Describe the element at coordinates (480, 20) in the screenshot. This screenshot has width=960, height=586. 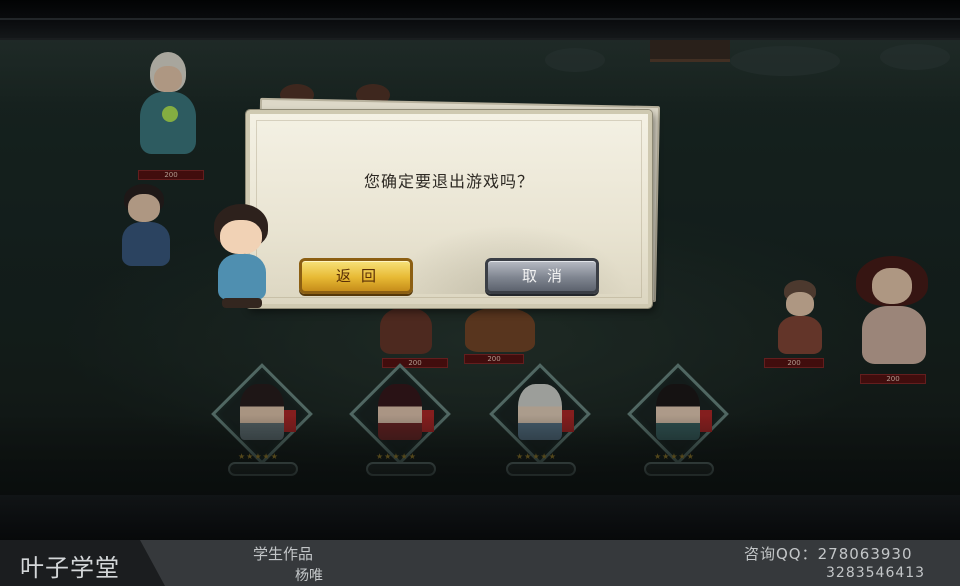
I see `top-bar` at that location.